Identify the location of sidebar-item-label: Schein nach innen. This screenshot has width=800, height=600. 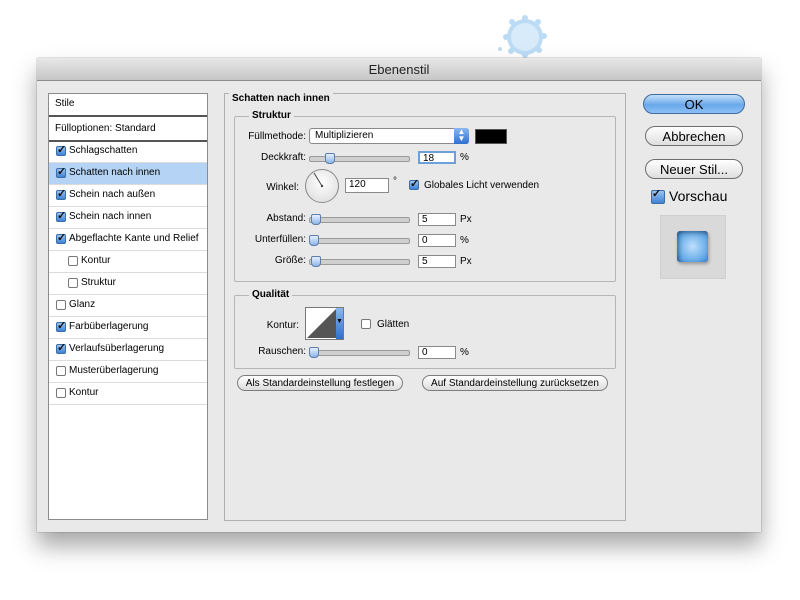
(110, 216).